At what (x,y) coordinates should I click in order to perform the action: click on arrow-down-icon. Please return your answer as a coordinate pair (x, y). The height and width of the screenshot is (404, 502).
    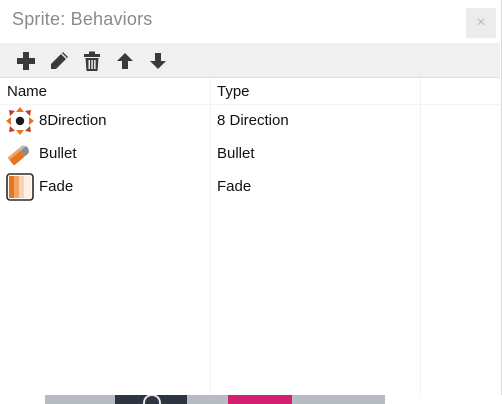
    Looking at the image, I should click on (158, 61).